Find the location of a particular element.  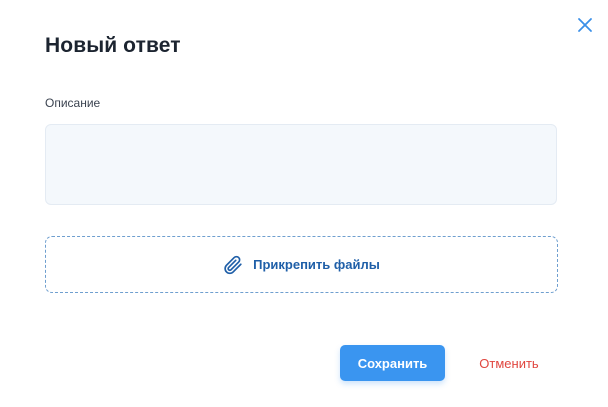

save-button: Сохранить is located at coordinates (392, 363).